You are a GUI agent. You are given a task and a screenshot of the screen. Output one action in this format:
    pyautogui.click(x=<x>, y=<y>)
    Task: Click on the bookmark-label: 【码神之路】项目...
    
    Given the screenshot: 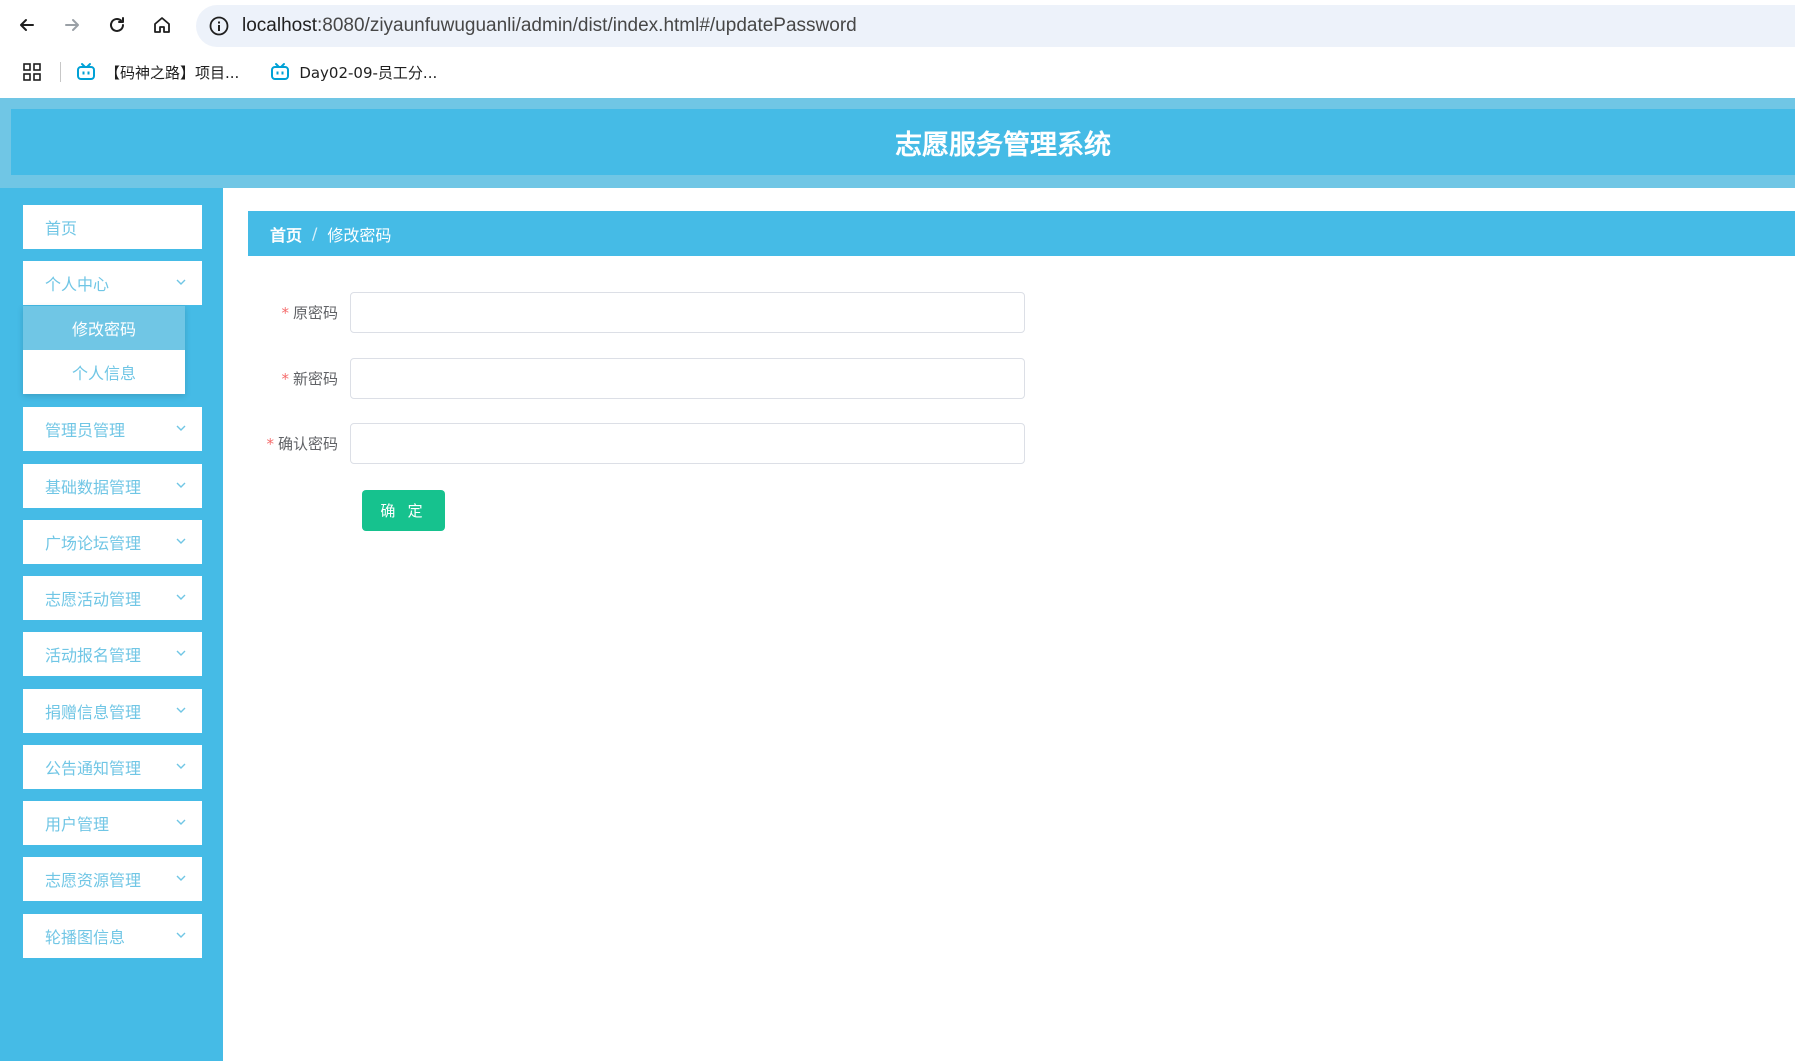 What is the action you would take?
    pyautogui.click(x=172, y=72)
    